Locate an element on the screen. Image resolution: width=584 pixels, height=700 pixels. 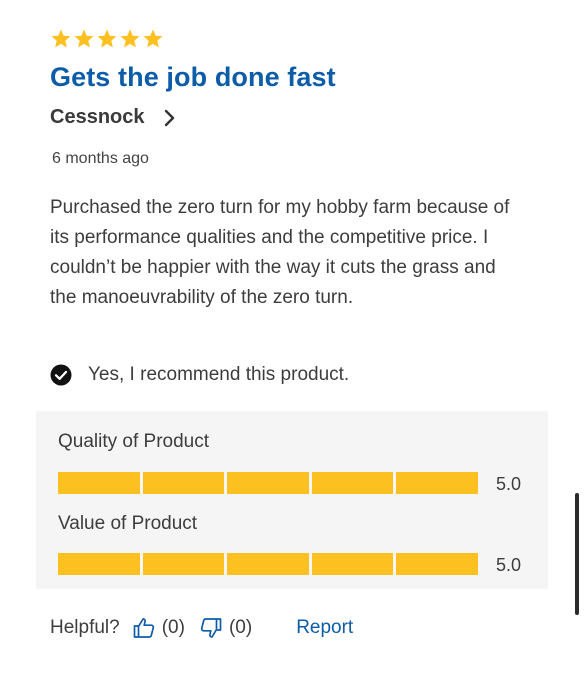
review-stars is located at coordinates (107, 39).